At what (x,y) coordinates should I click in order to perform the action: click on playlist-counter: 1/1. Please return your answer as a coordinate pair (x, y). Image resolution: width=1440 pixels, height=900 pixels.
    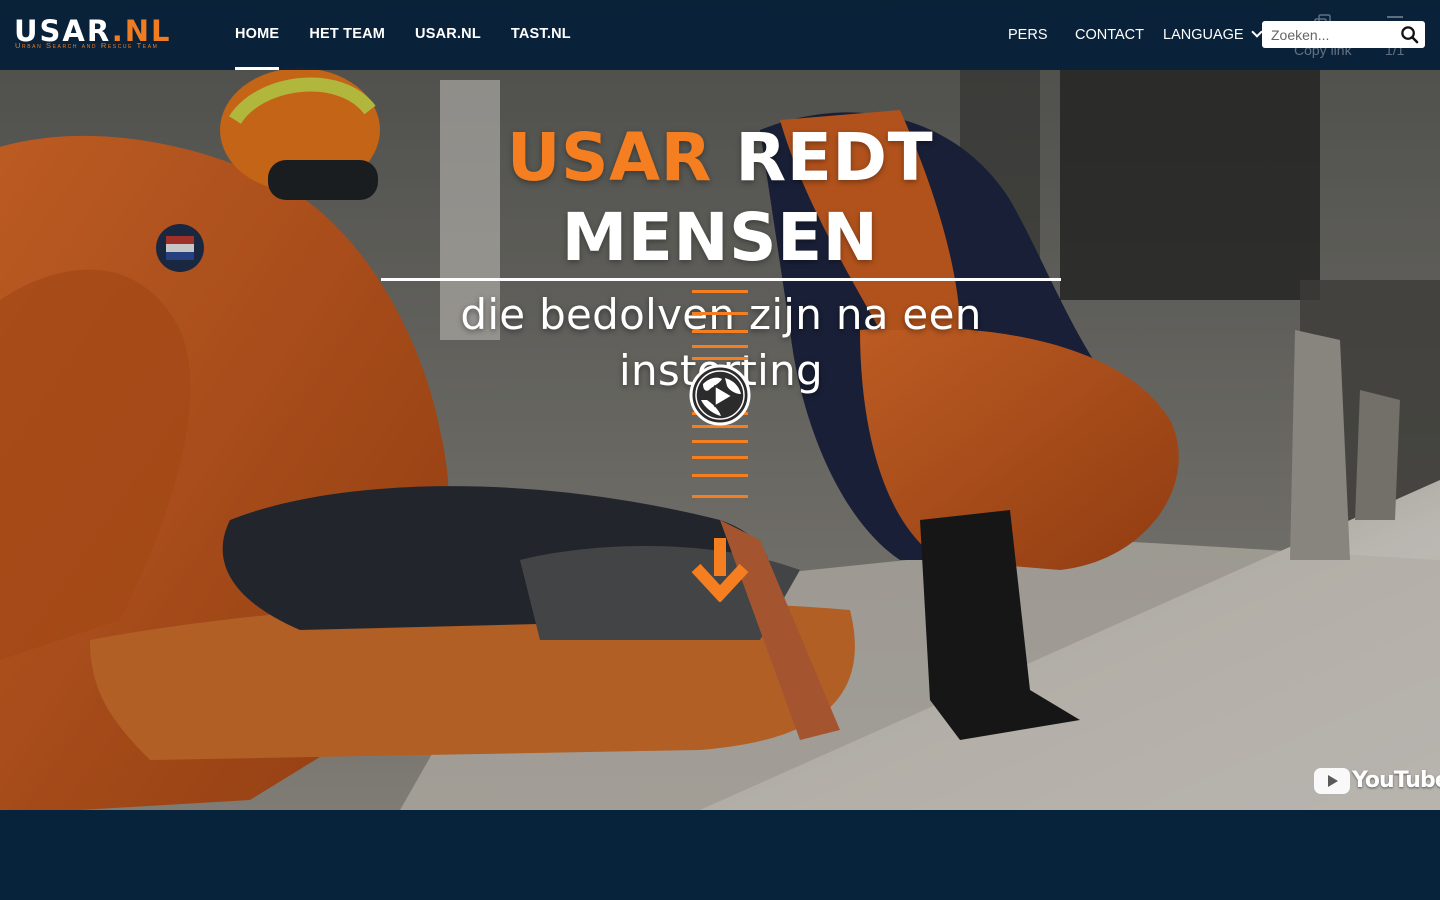
    Looking at the image, I should click on (1395, 50).